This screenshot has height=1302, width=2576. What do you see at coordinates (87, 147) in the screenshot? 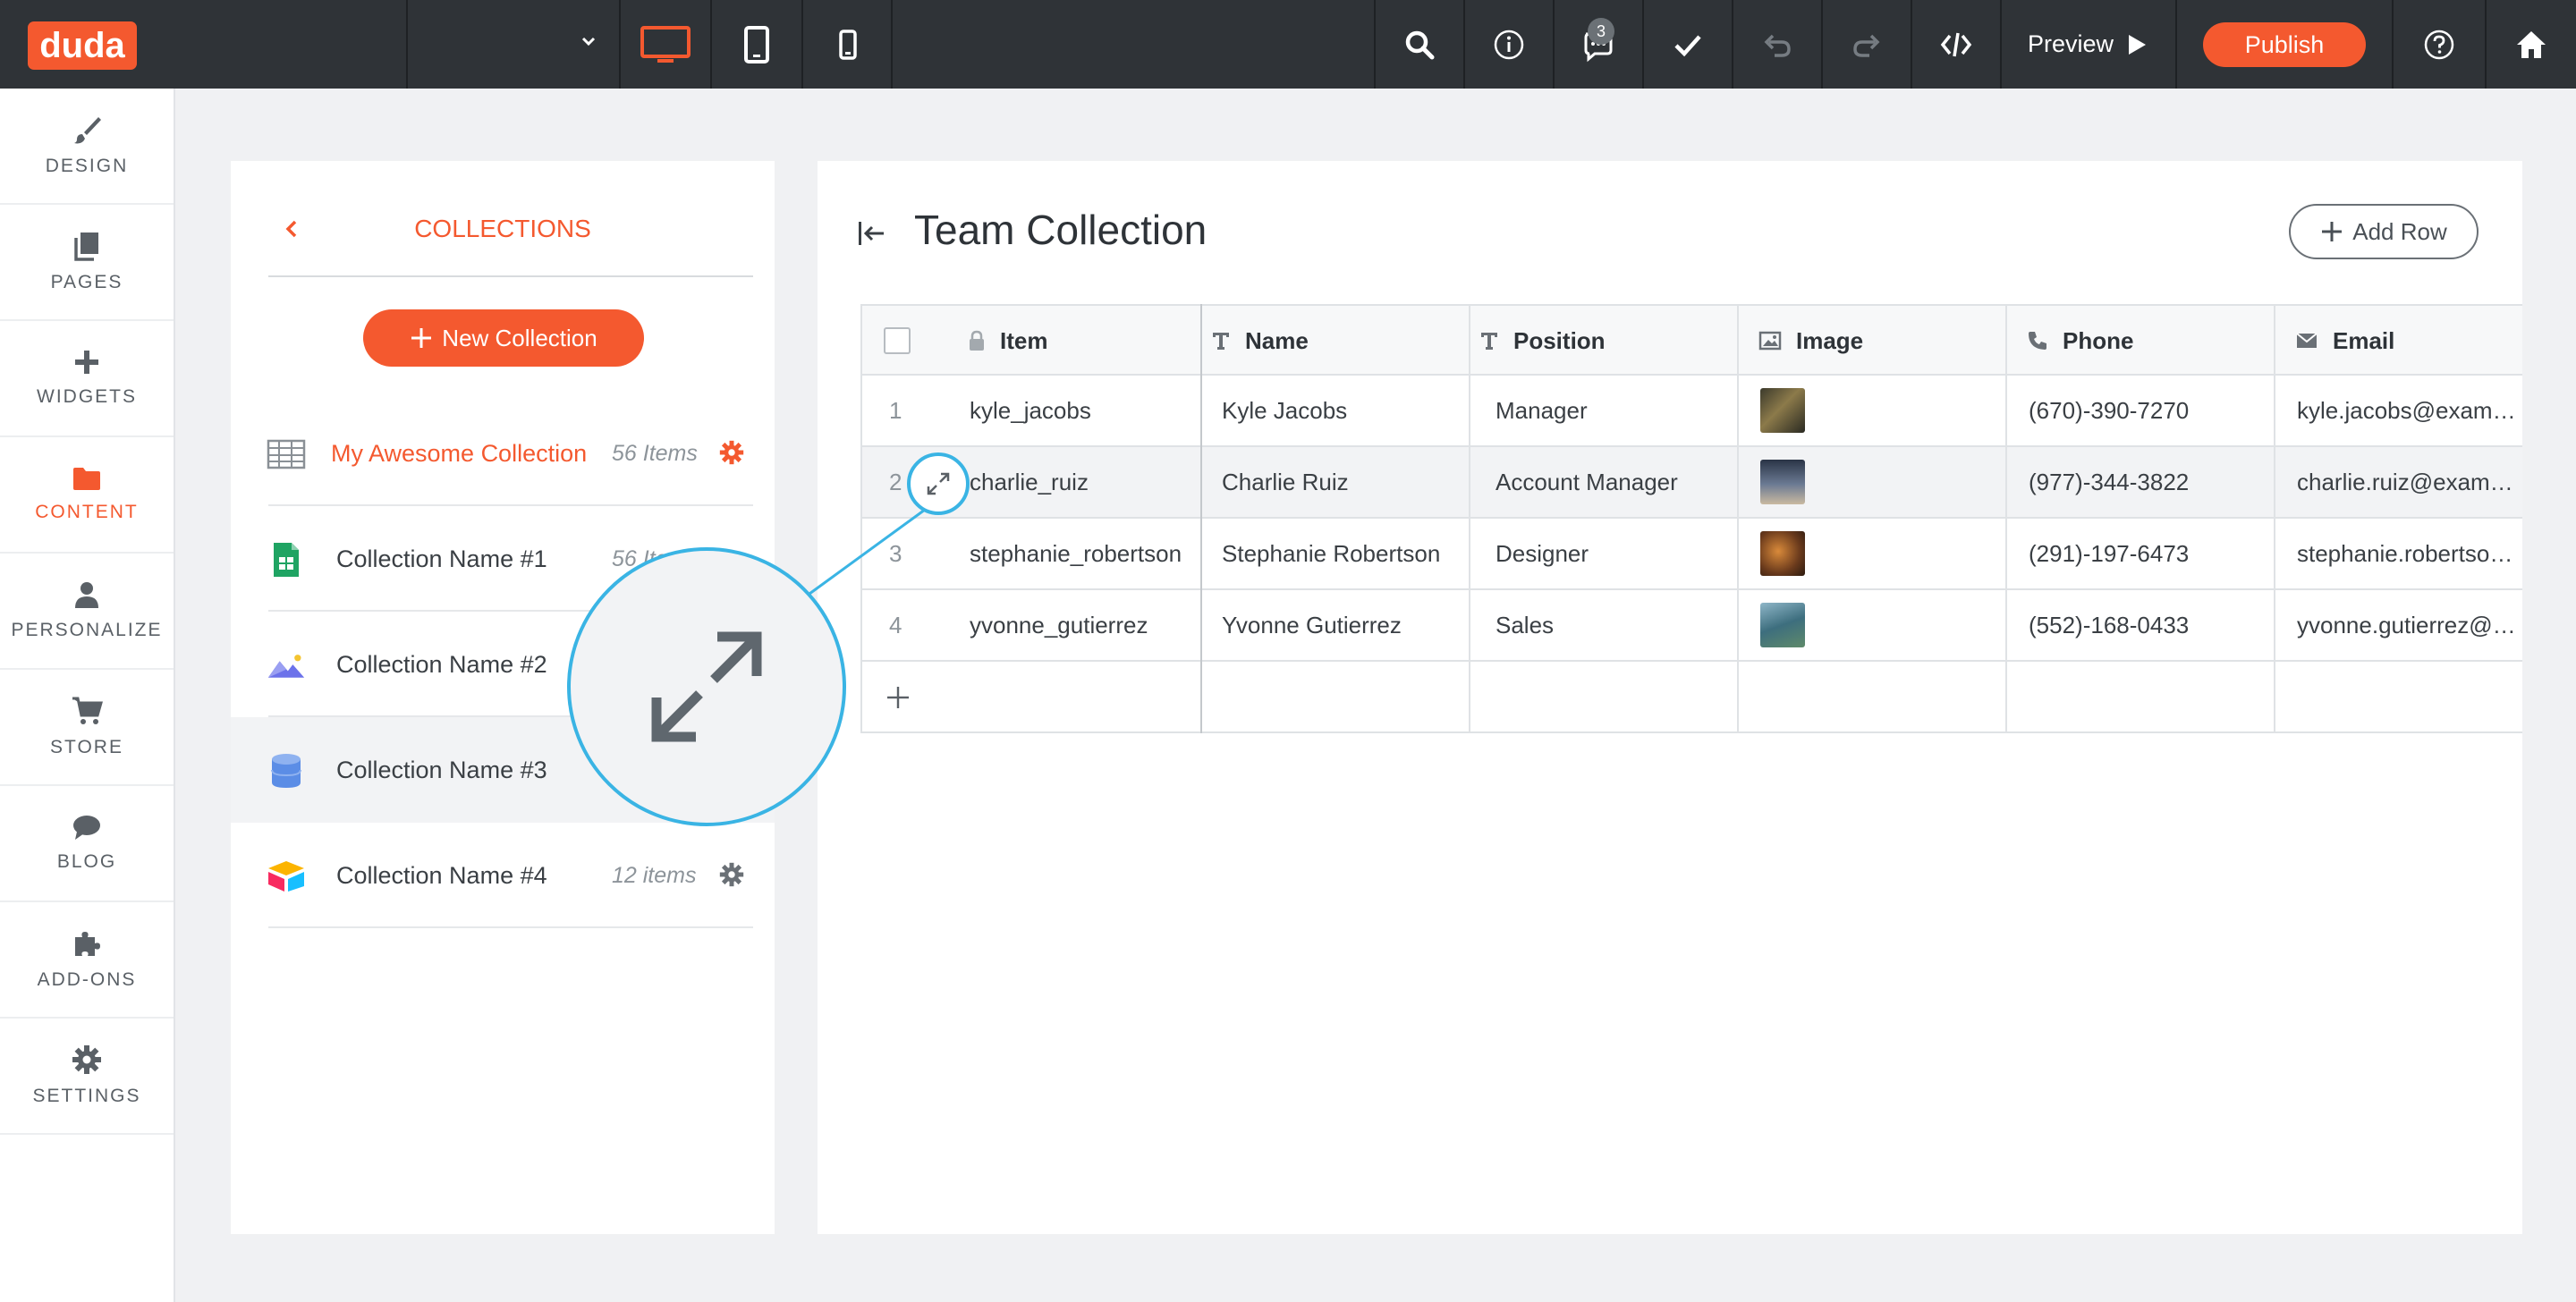
I see `sidebar-item-design: DESIGN` at bounding box center [87, 147].